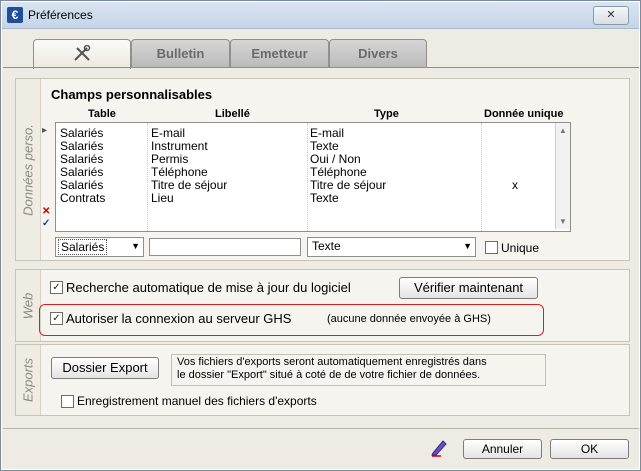 Image resolution: width=641 pixels, height=471 pixels. Describe the element at coordinates (563, 130) in the screenshot. I see `scroll-up-icon: ▲` at that location.